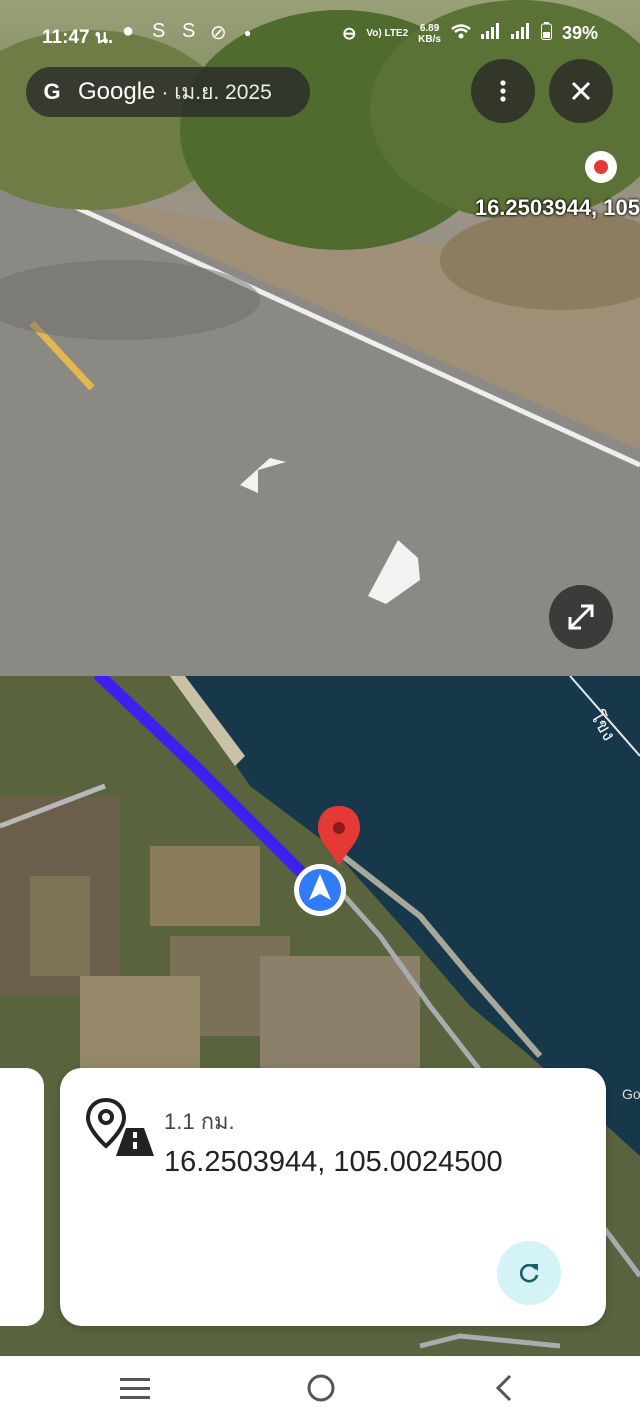 The width and height of the screenshot is (640, 1421). Describe the element at coordinates (490, 33) in the screenshot. I see `signal-icon` at that location.